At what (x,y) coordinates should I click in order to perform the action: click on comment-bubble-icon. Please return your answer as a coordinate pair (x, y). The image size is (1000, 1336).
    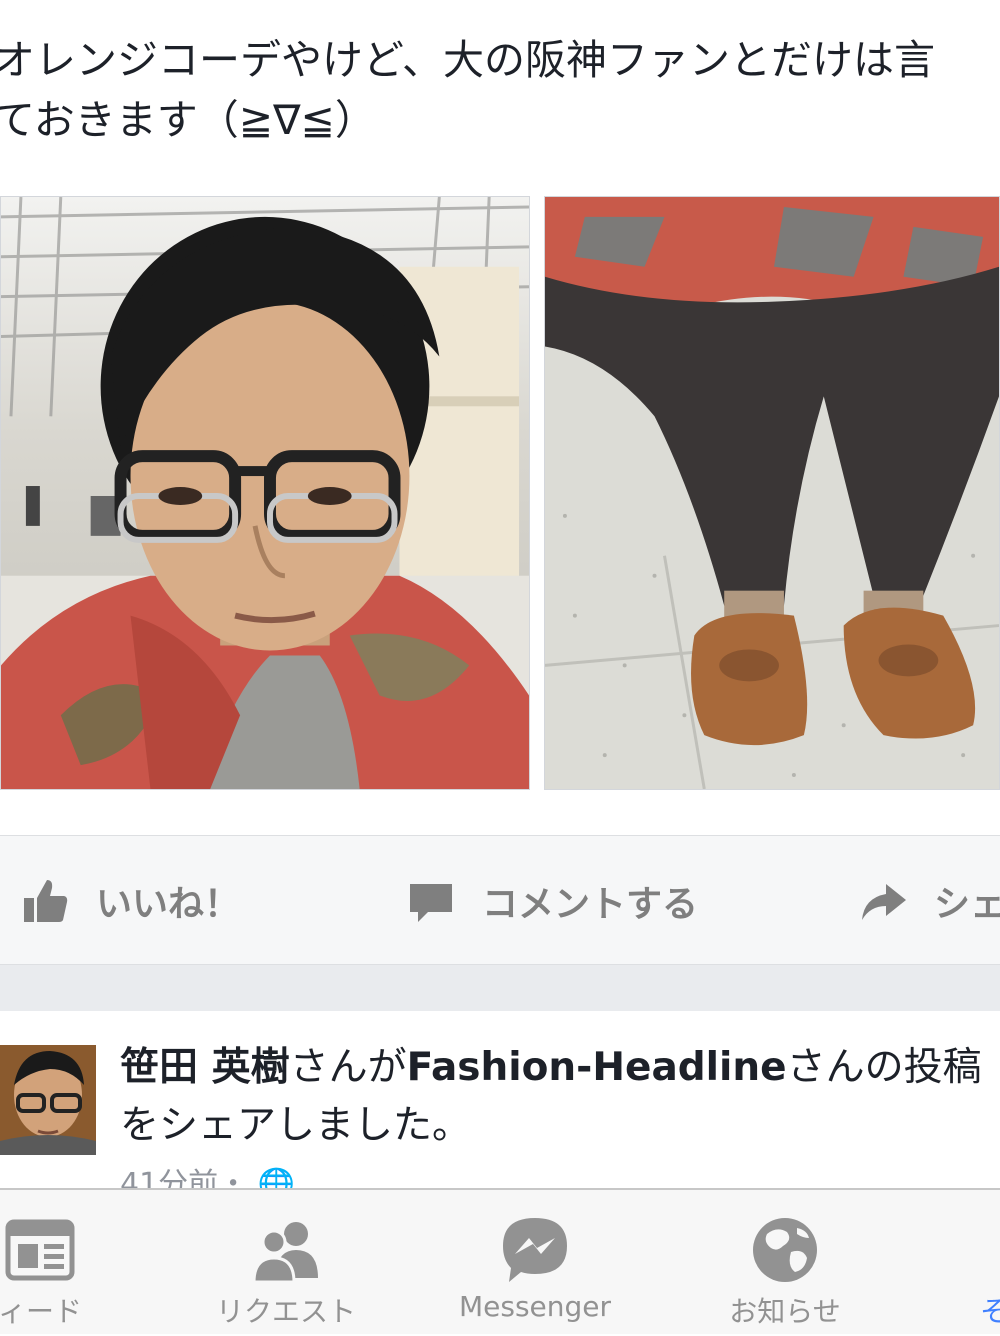
    Looking at the image, I should click on (431, 901).